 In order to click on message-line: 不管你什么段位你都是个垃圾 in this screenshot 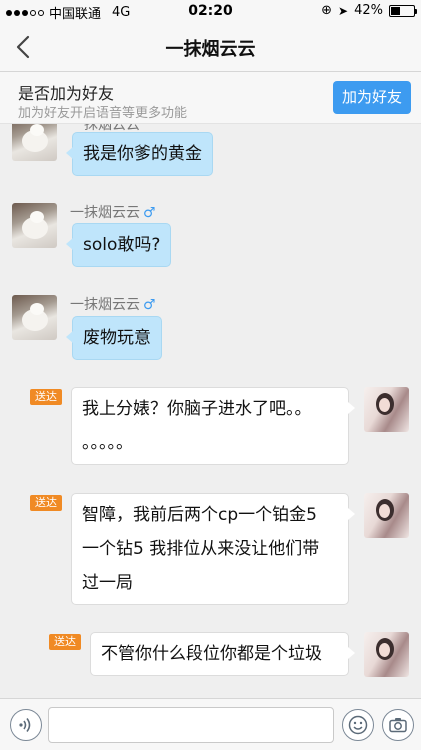, I will do `click(211, 654)`.